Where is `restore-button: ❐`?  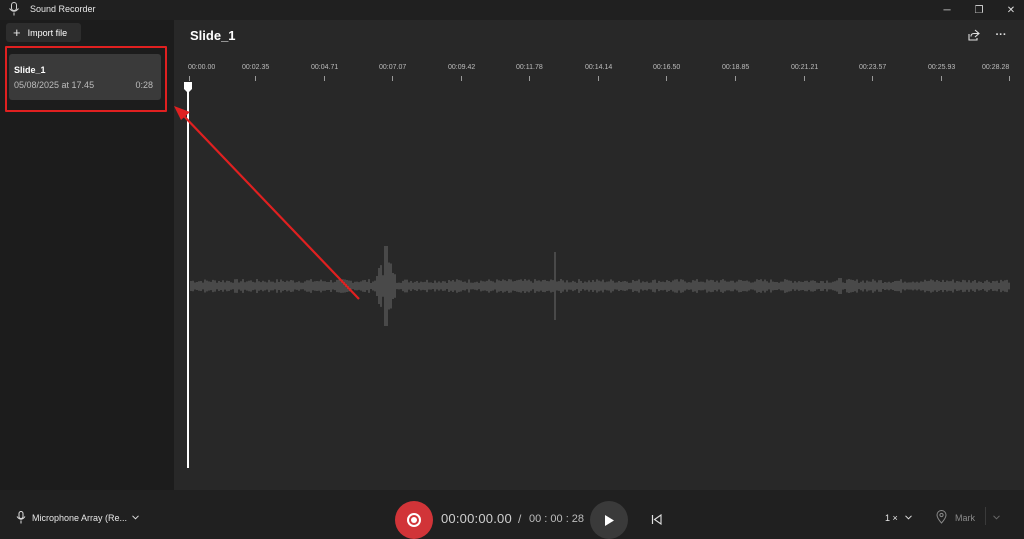
restore-button: ❐ is located at coordinates (979, 10).